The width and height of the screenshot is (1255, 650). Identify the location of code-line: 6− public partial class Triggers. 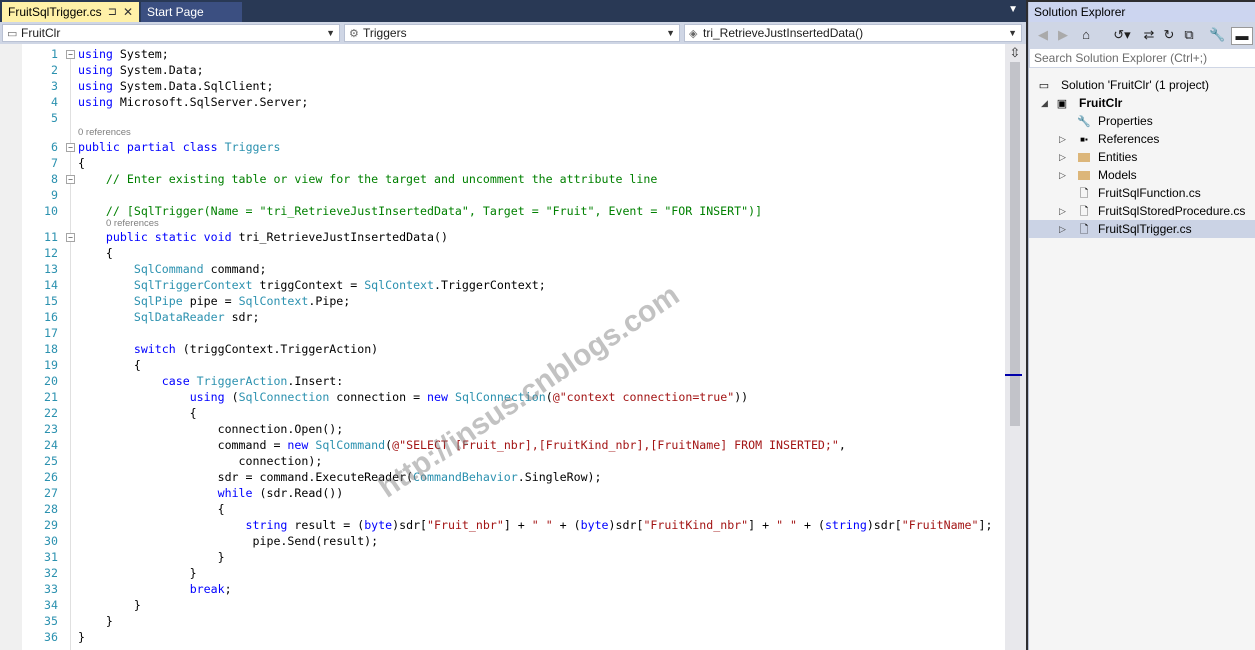
(502, 147).